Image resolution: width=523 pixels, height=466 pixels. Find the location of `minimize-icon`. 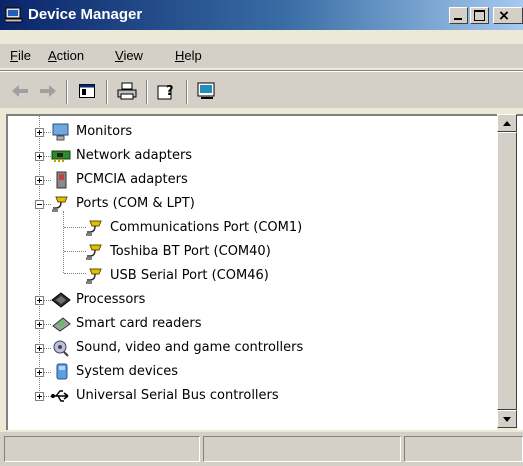

minimize-icon is located at coordinates (458, 19).